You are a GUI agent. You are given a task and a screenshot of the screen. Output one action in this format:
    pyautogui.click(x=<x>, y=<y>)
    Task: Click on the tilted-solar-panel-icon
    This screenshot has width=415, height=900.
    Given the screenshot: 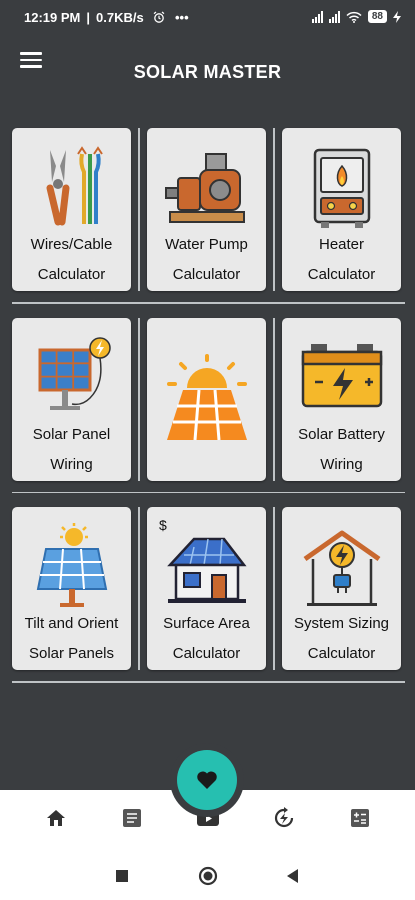 What is the action you would take?
    pyautogui.click(x=71, y=566)
    